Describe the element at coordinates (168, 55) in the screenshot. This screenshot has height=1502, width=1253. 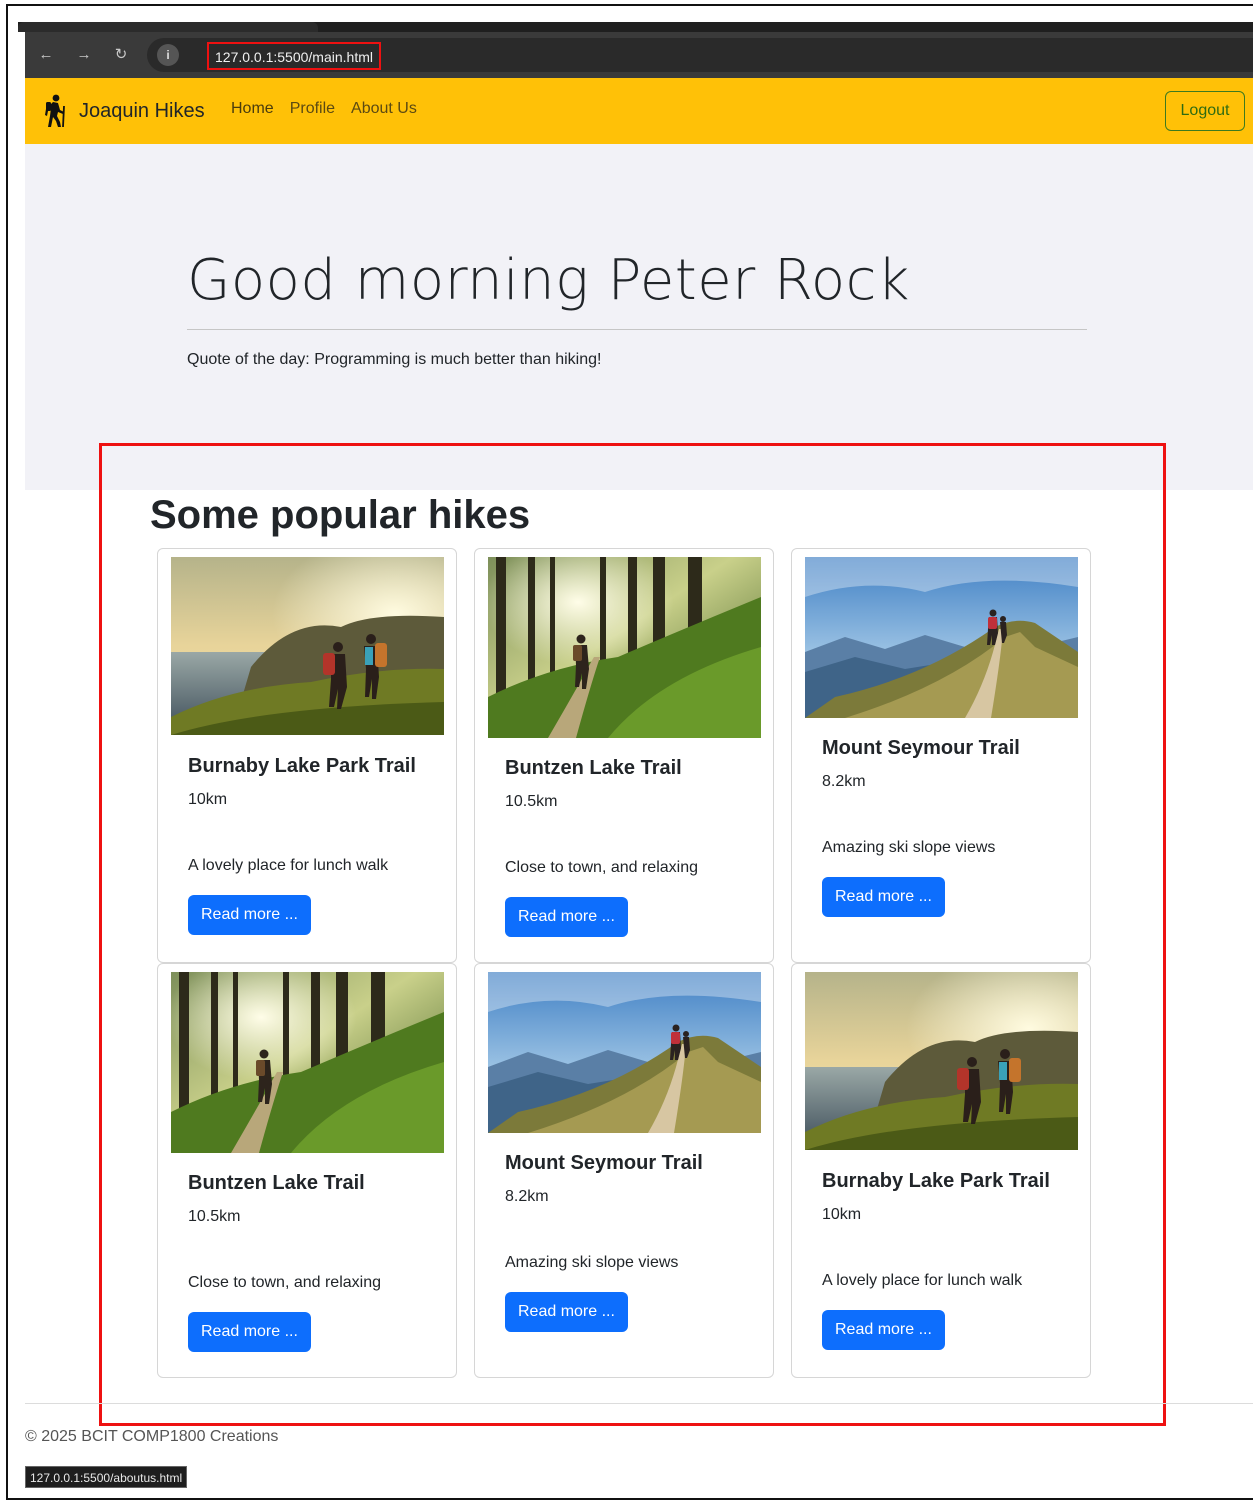
I see `site-info-icon: i` at that location.